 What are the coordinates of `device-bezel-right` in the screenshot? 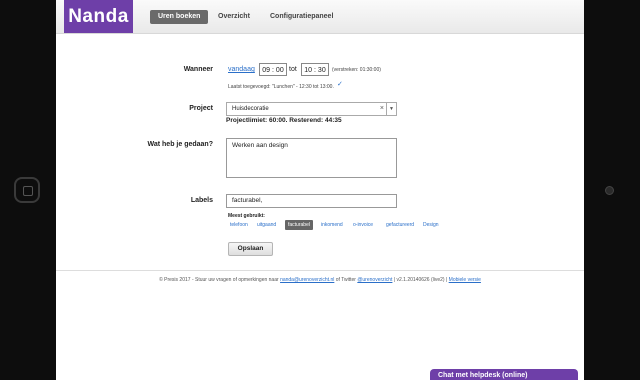 It's located at (612, 190).